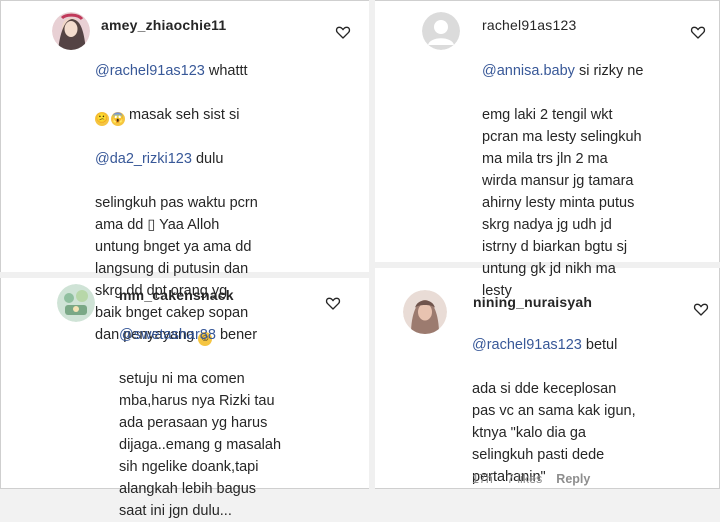 The image size is (720, 522). Describe the element at coordinates (532, 302) in the screenshot. I see `comment-username: nining_nuraisyah` at that location.